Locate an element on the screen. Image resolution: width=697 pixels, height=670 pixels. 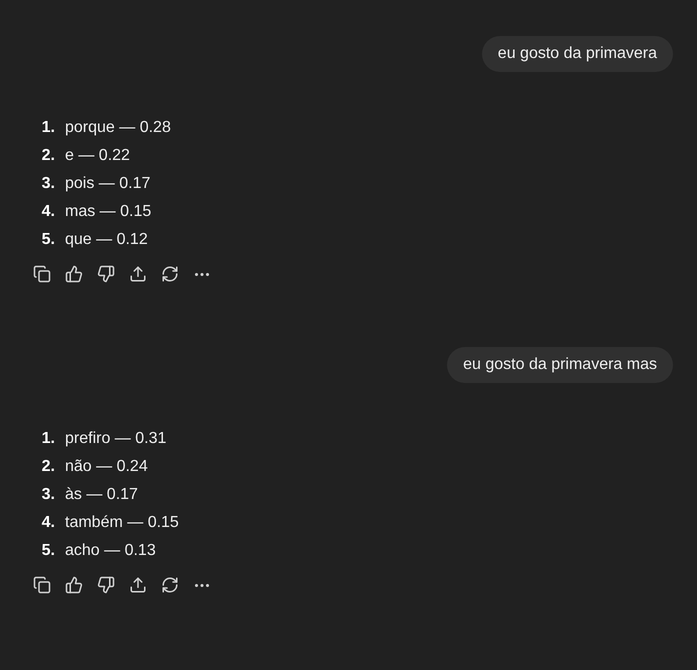
list-item-text: mas — 0.15 is located at coordinates (108, 212).